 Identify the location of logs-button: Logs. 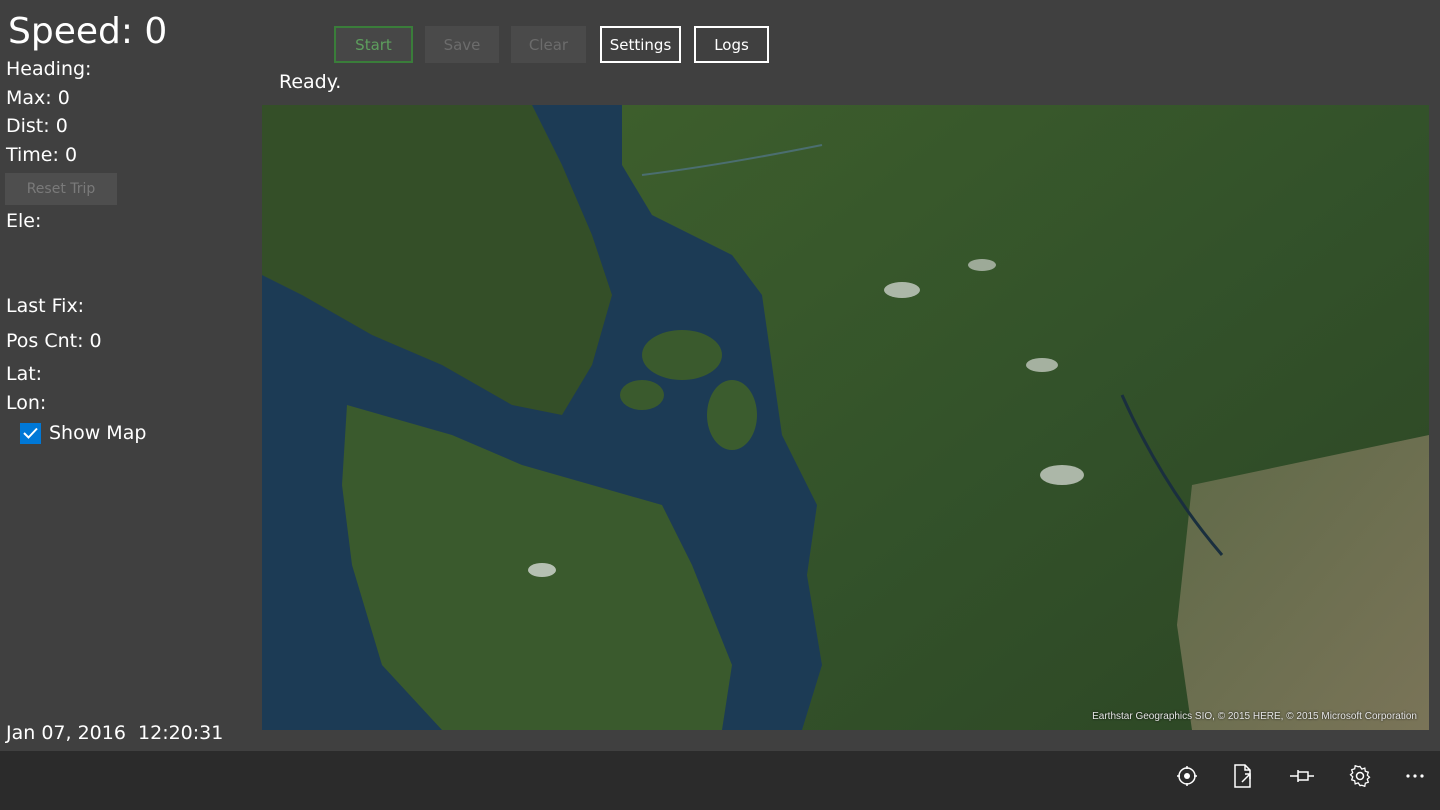
(731, 44).